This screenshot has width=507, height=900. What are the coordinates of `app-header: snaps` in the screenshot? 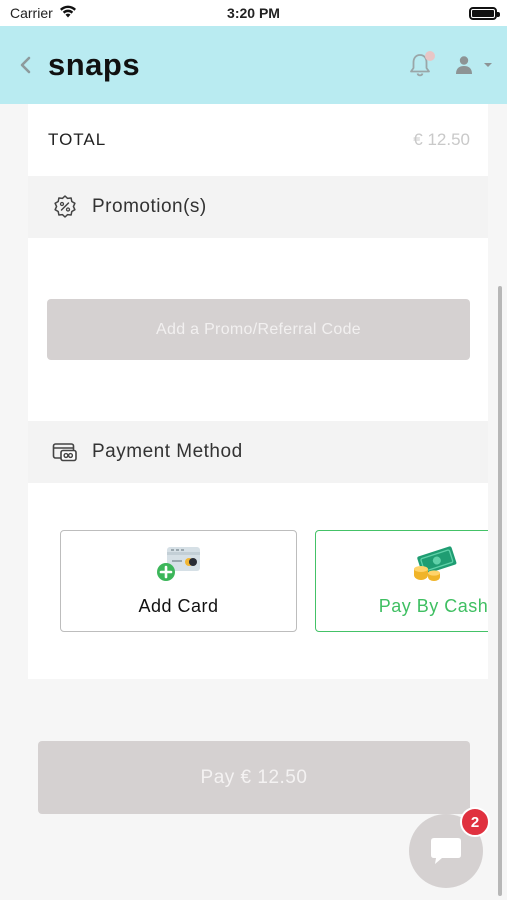 It's located at (253, 65).